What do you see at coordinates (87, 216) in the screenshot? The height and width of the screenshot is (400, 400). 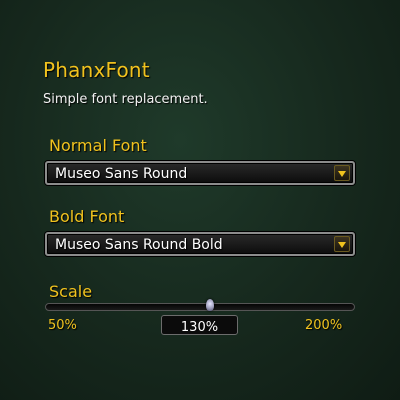 I see `bold-font-label: Bold Font` at bounding box center [87, 216].